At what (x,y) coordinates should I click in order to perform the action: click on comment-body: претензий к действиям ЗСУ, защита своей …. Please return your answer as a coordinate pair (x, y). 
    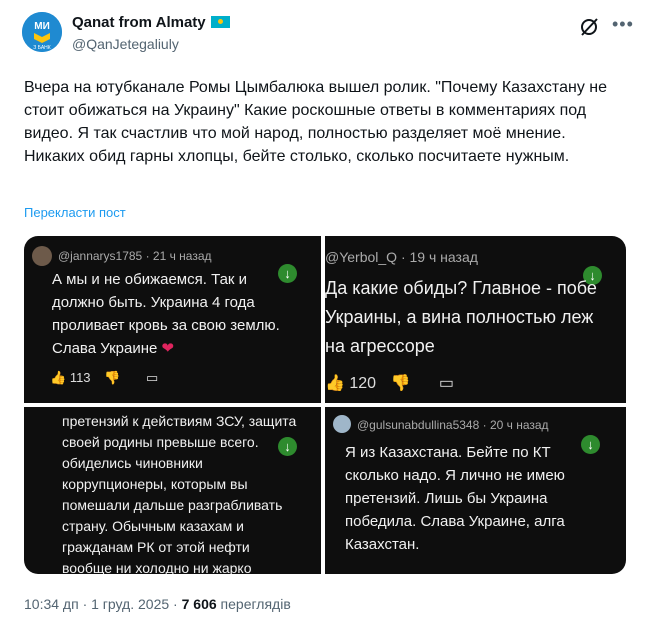
    Looking at the image, I should click on (179, 493).